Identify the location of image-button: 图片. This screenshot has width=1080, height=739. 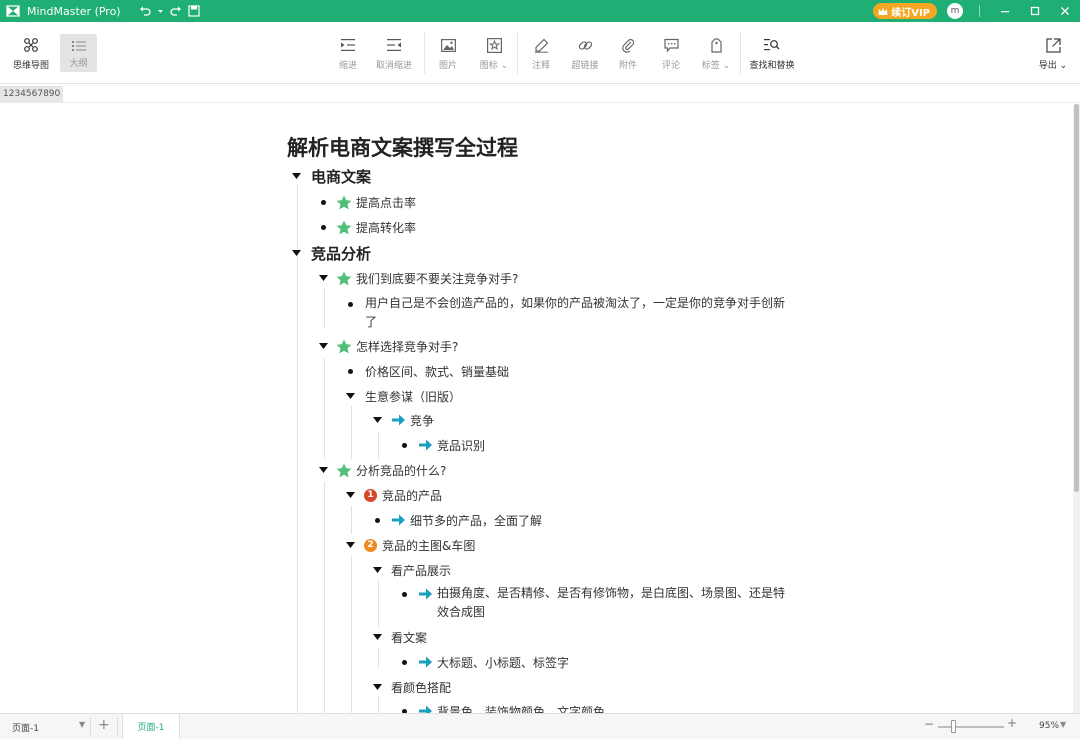
(448, 53).